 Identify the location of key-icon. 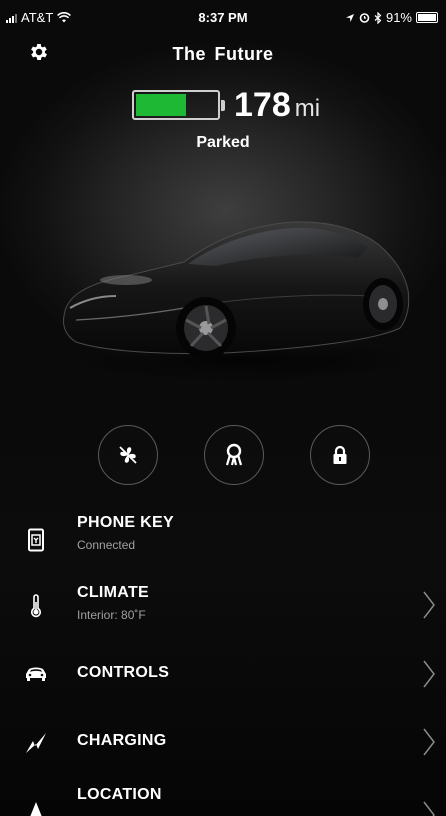
(234, 454).